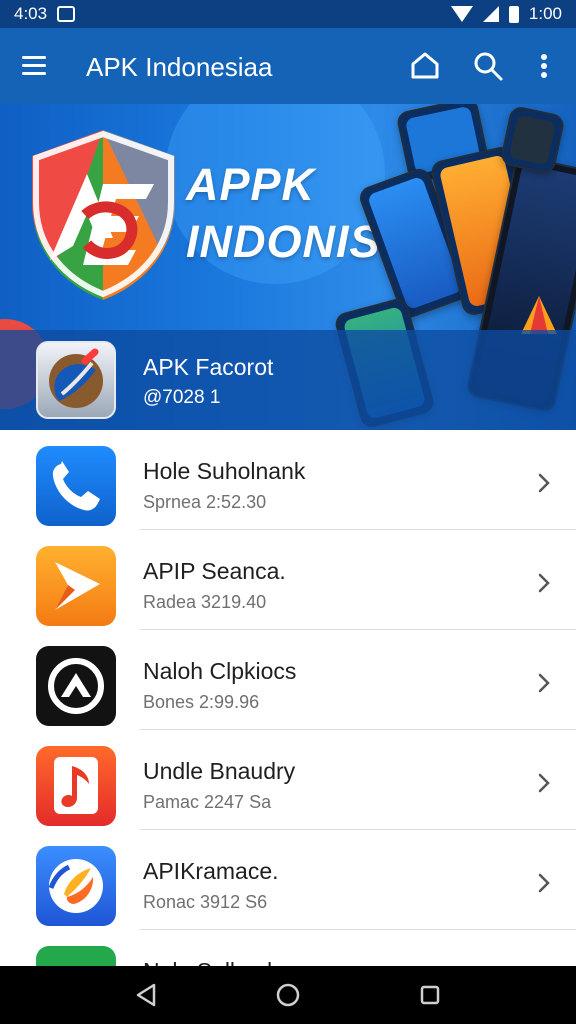 This screenshot has height=1024, width=576. What do you see at coordinates (211, 871) in the screenshot?
I see `app-title: APIKramace.` at bounding box center [211, 871].